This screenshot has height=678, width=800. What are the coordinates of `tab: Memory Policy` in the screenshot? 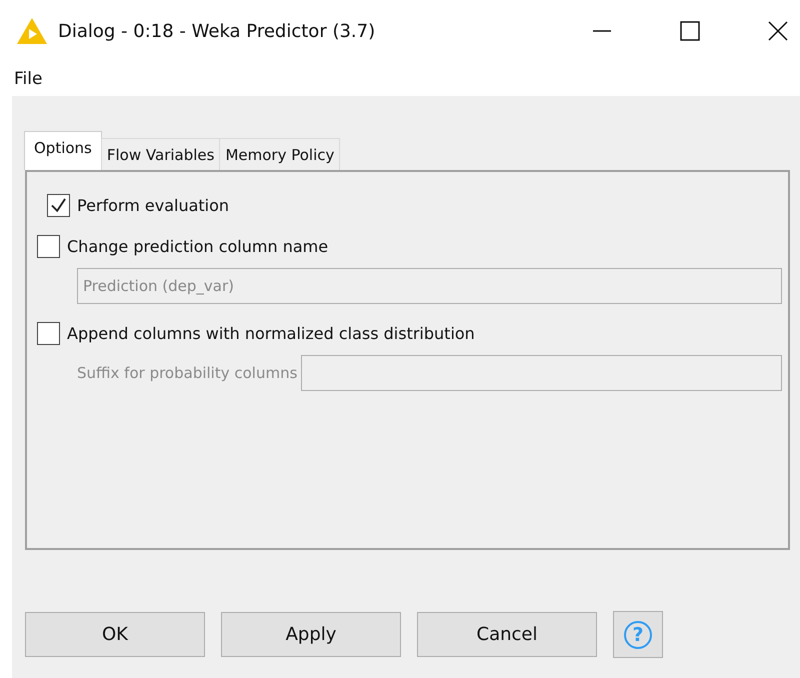 It's located at (279, 154).